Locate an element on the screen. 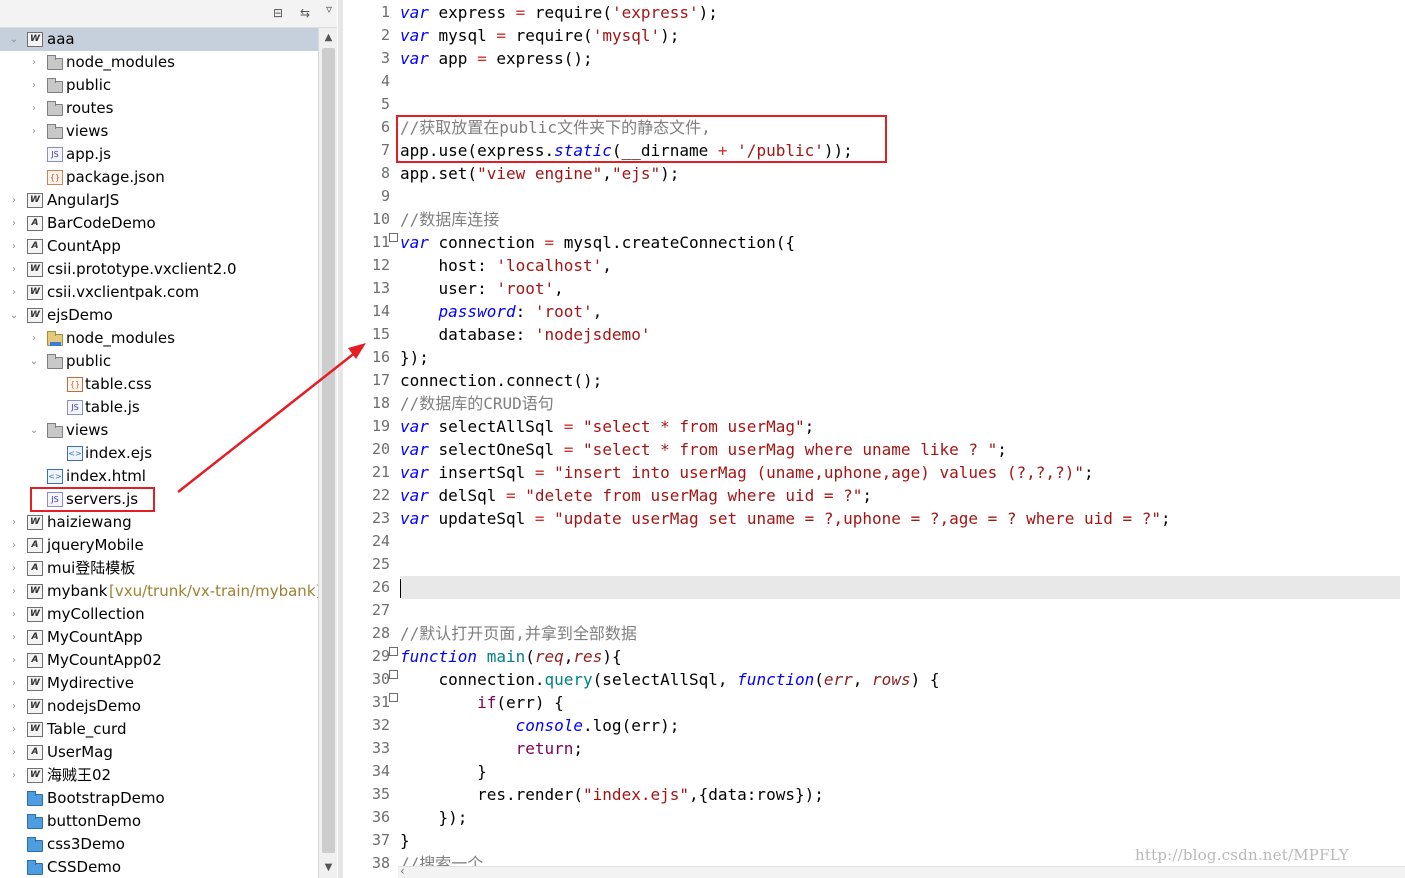  code-line: host: 'localhost', is located at coordinates (900, 265).